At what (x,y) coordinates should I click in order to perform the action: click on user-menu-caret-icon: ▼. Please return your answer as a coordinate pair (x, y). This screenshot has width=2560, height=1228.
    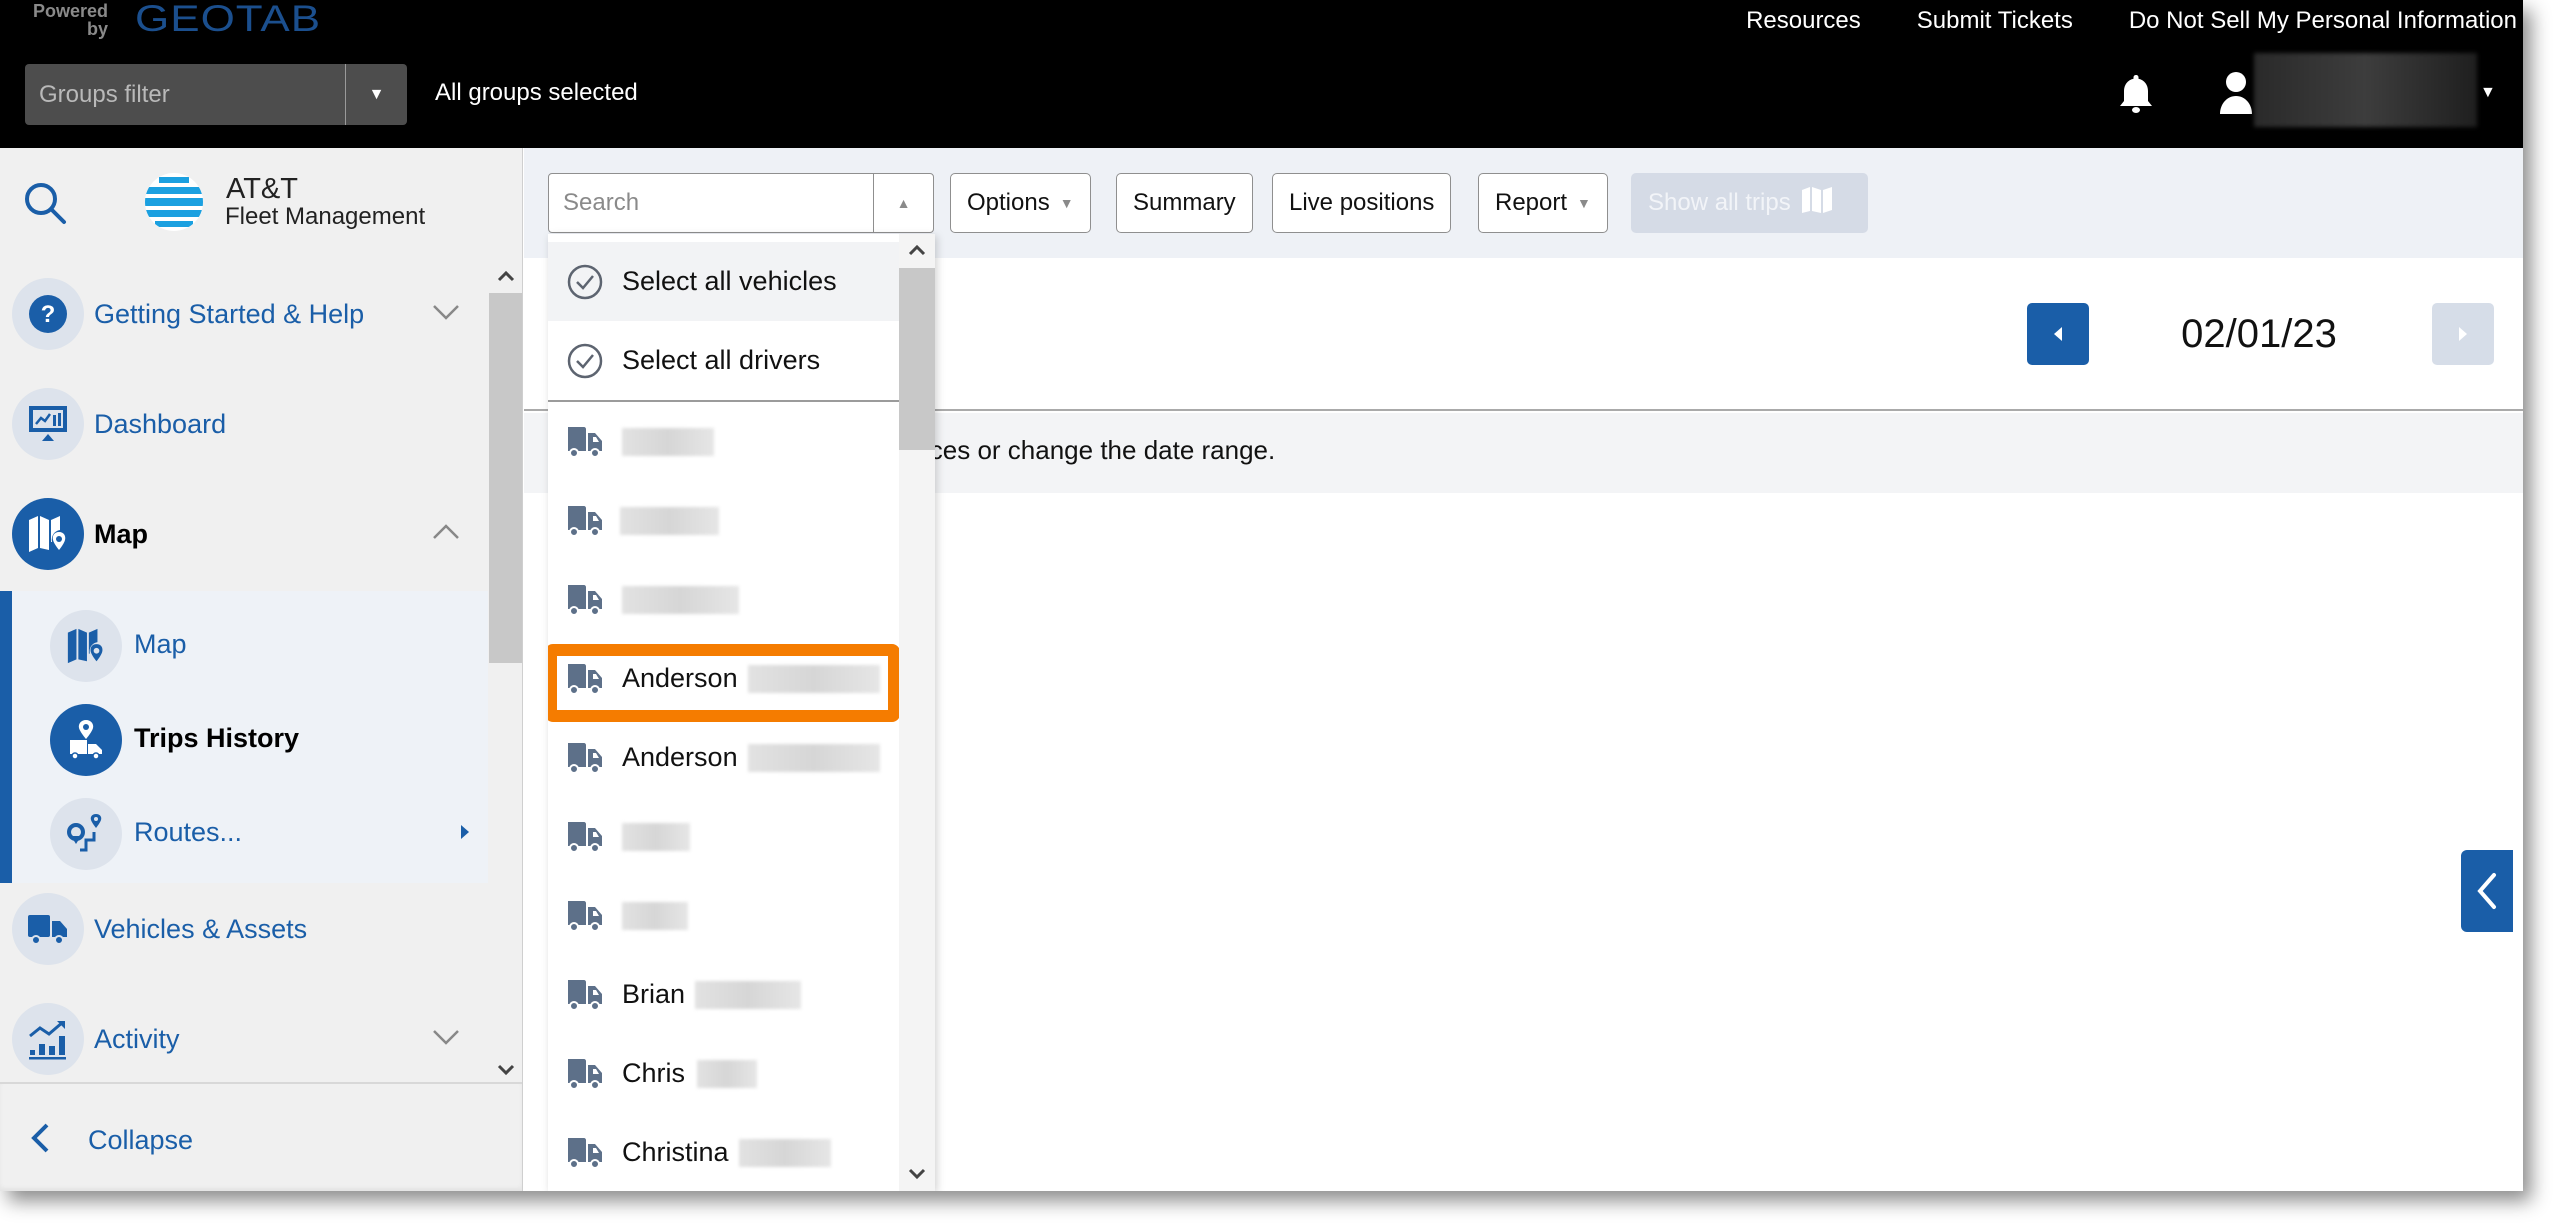
    Looking at the image, I should click on (2488, 93).